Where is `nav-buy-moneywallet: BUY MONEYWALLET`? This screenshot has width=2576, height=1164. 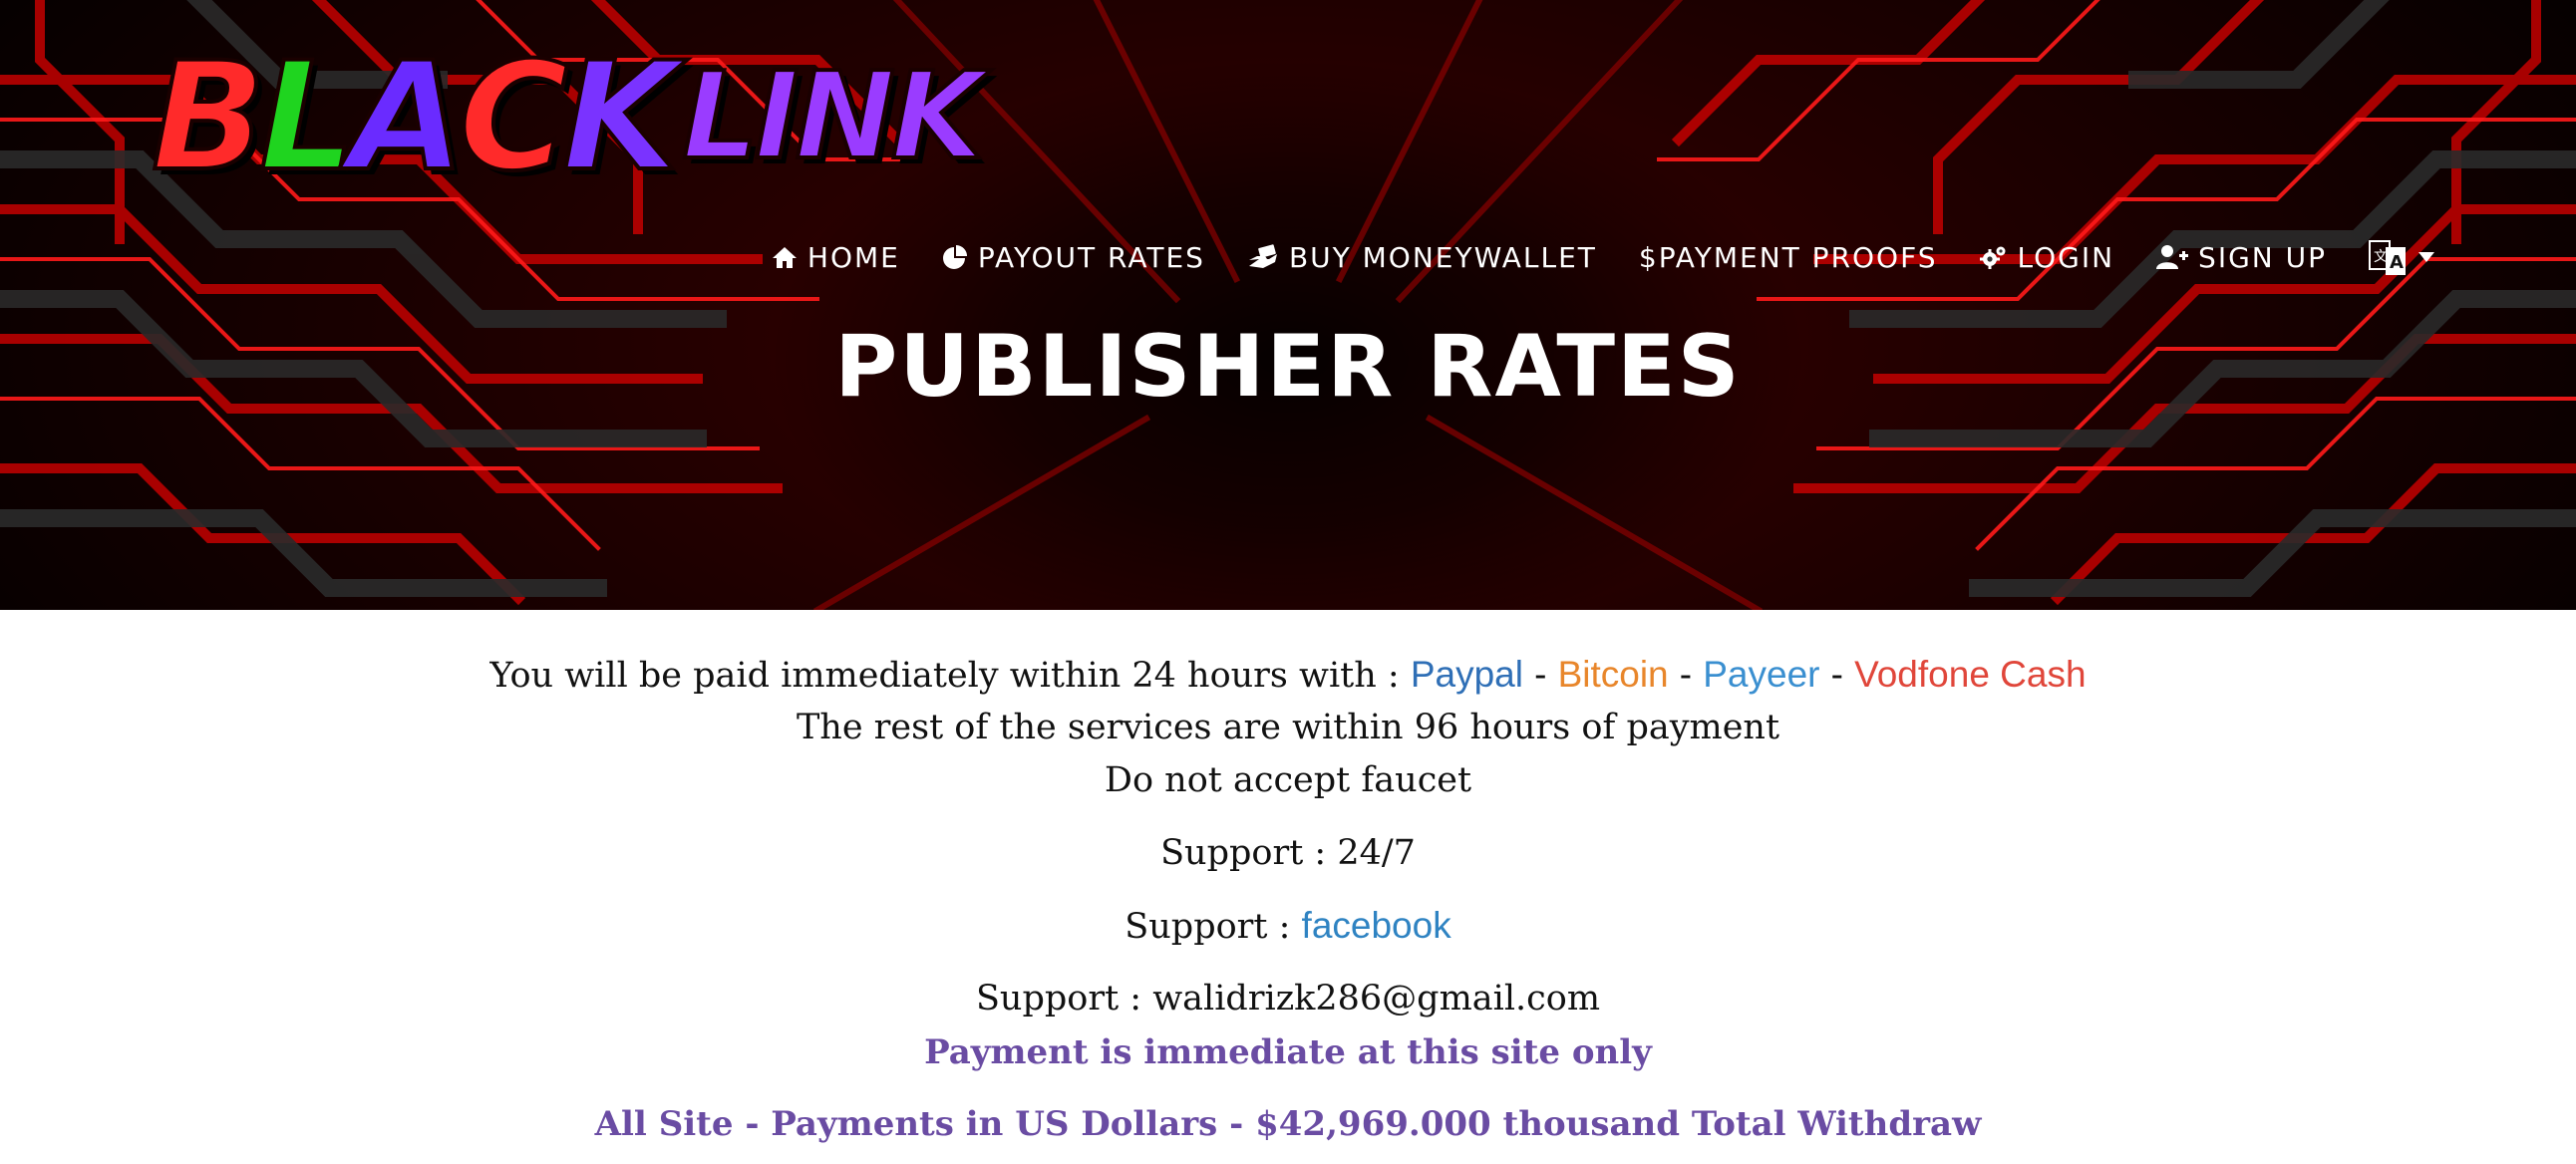
nav-buy-moneywallet: BUY MONEYWALLET is located at coordinates (1422, 257).